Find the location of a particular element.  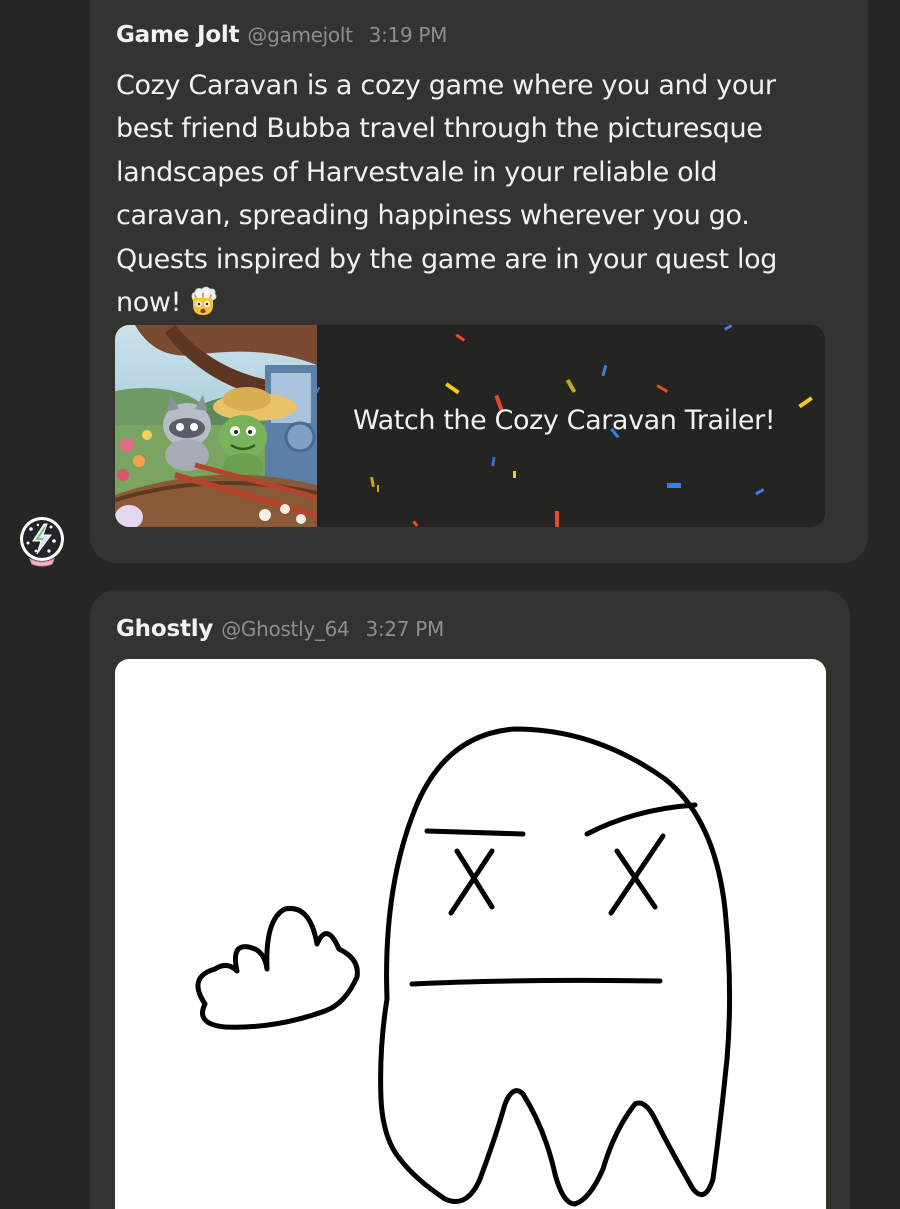

trailer-link-card: Watch the Cozy Caravan Trailer! is located at coordinates (470, 426).